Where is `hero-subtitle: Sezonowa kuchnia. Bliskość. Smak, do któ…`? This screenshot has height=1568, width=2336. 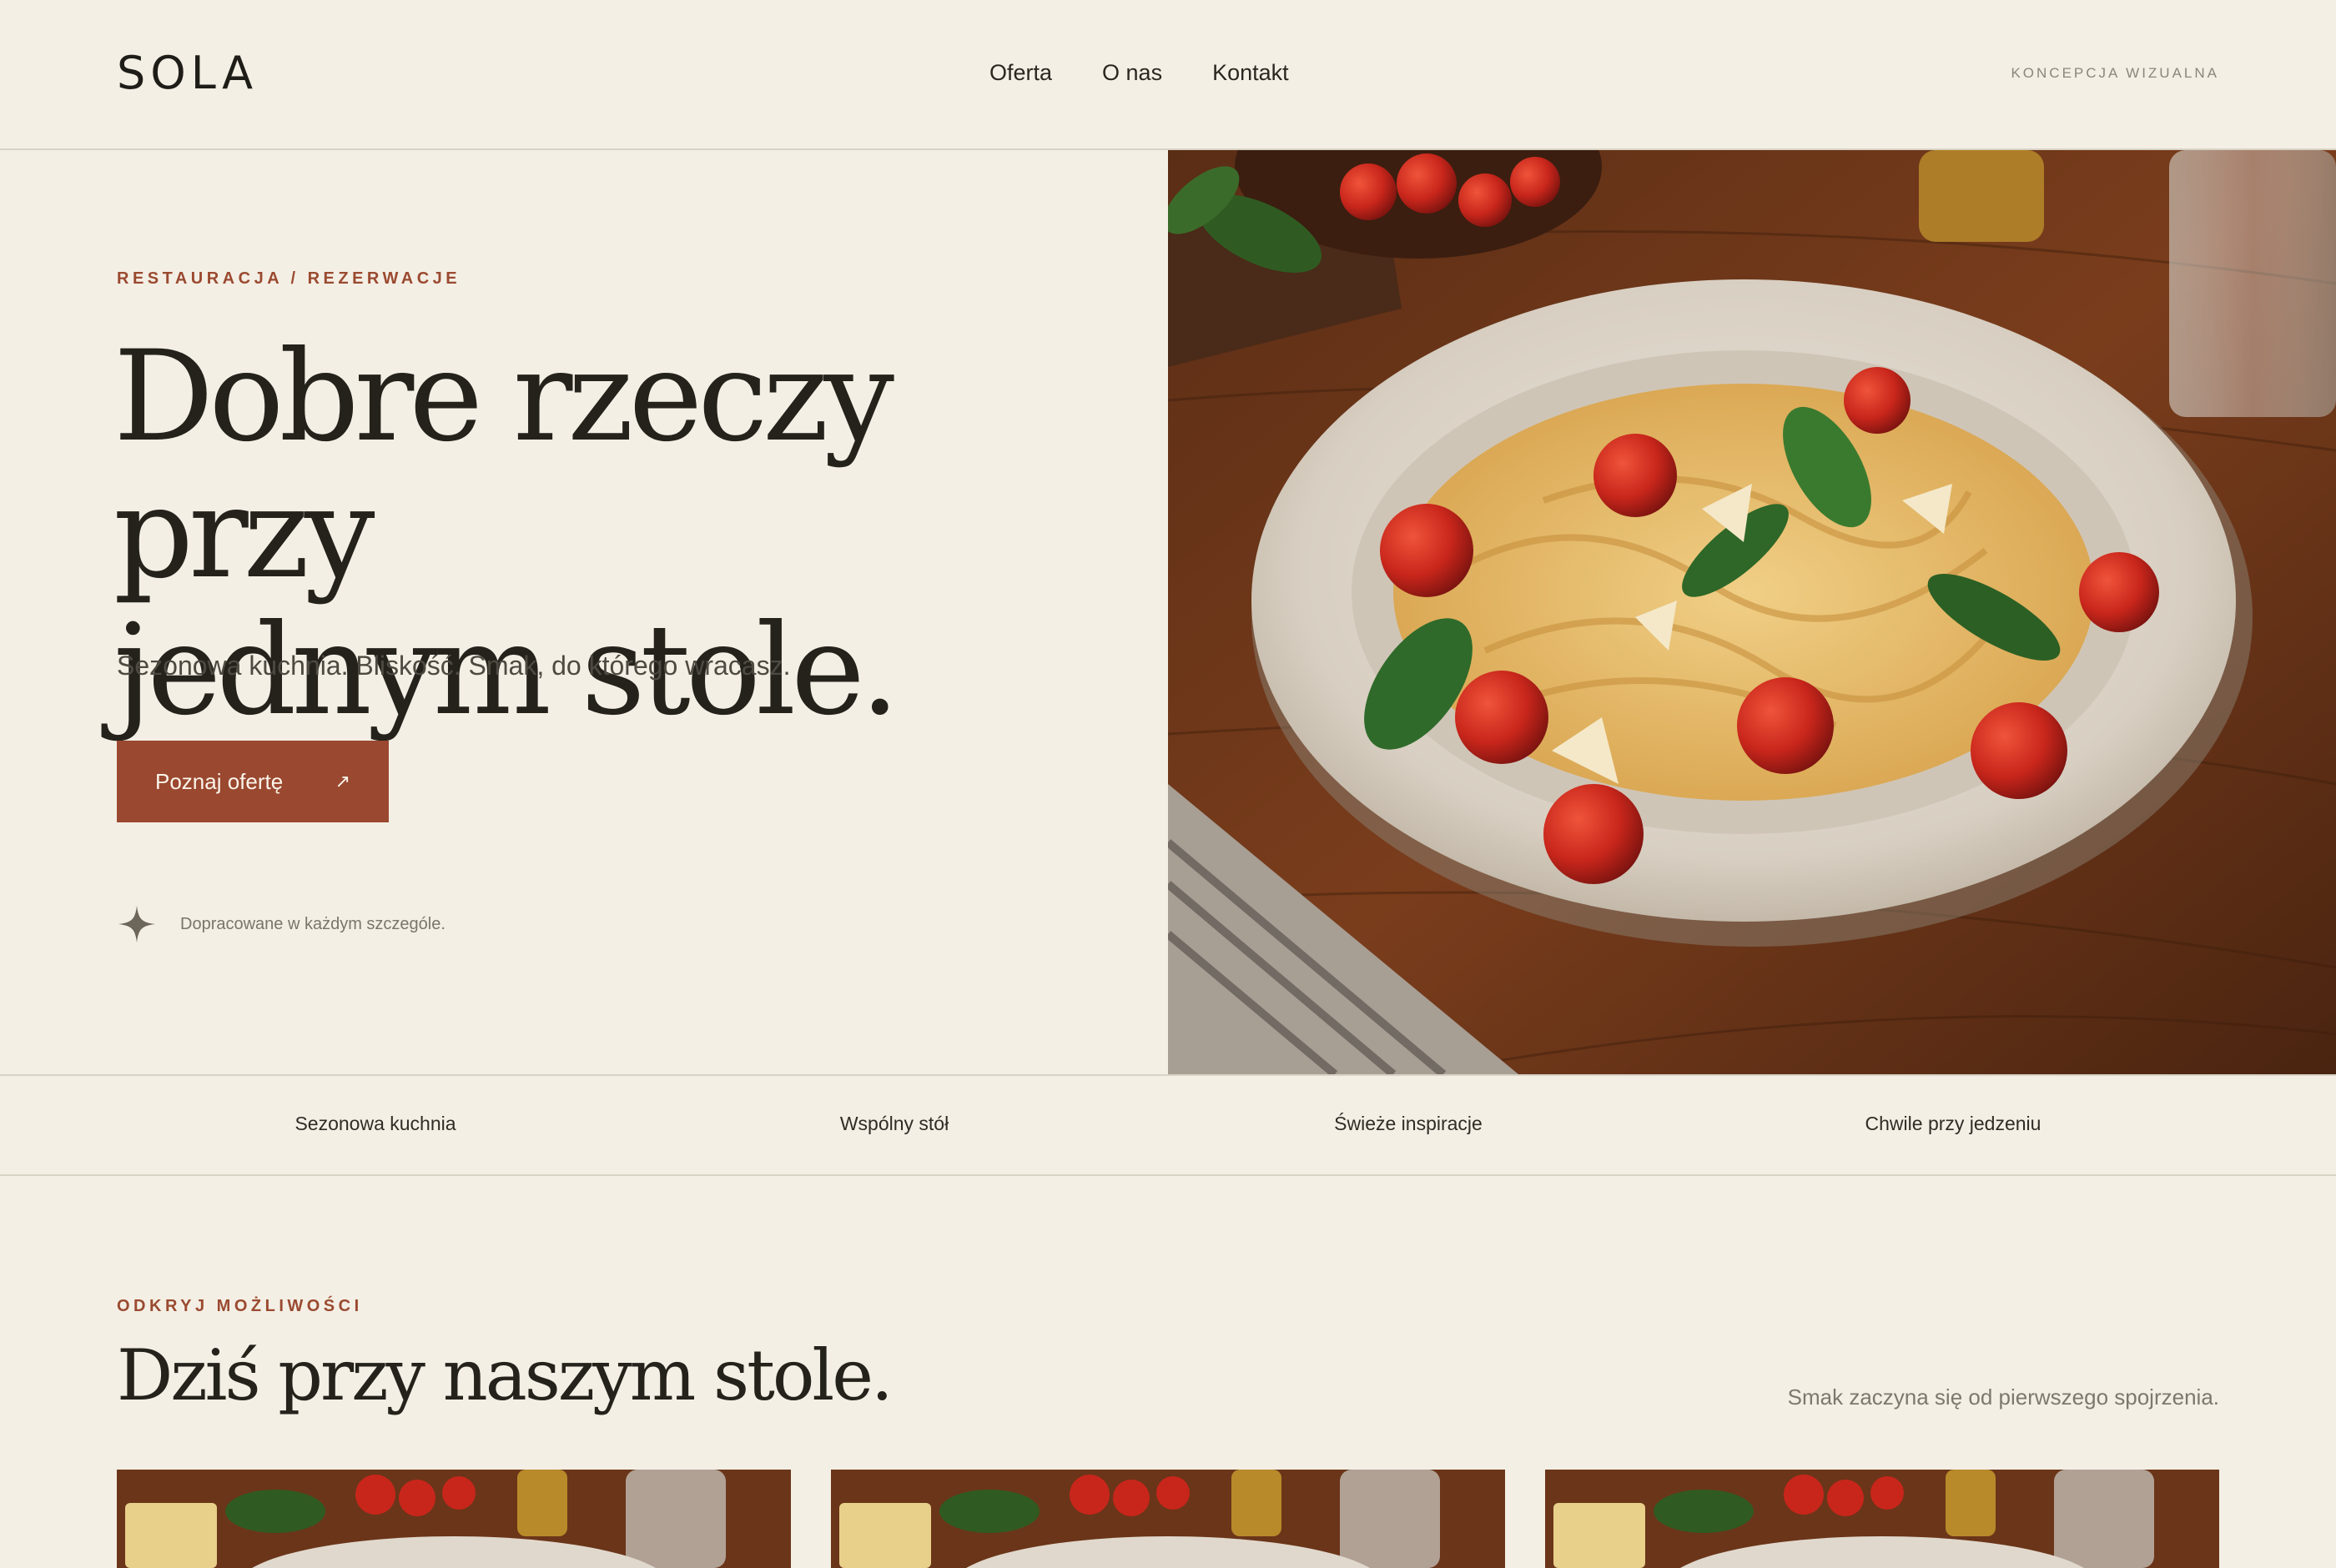 hero-subtitle: Sezonowa kuchnia. Bliskość. Smak, do któ… is located at coordinates (454, 666).